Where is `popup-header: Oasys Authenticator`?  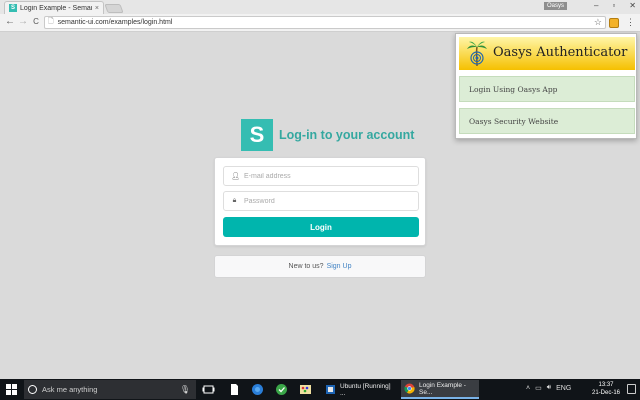
popup-header: Oasys Authenticator is located at coordinates (547, 53).